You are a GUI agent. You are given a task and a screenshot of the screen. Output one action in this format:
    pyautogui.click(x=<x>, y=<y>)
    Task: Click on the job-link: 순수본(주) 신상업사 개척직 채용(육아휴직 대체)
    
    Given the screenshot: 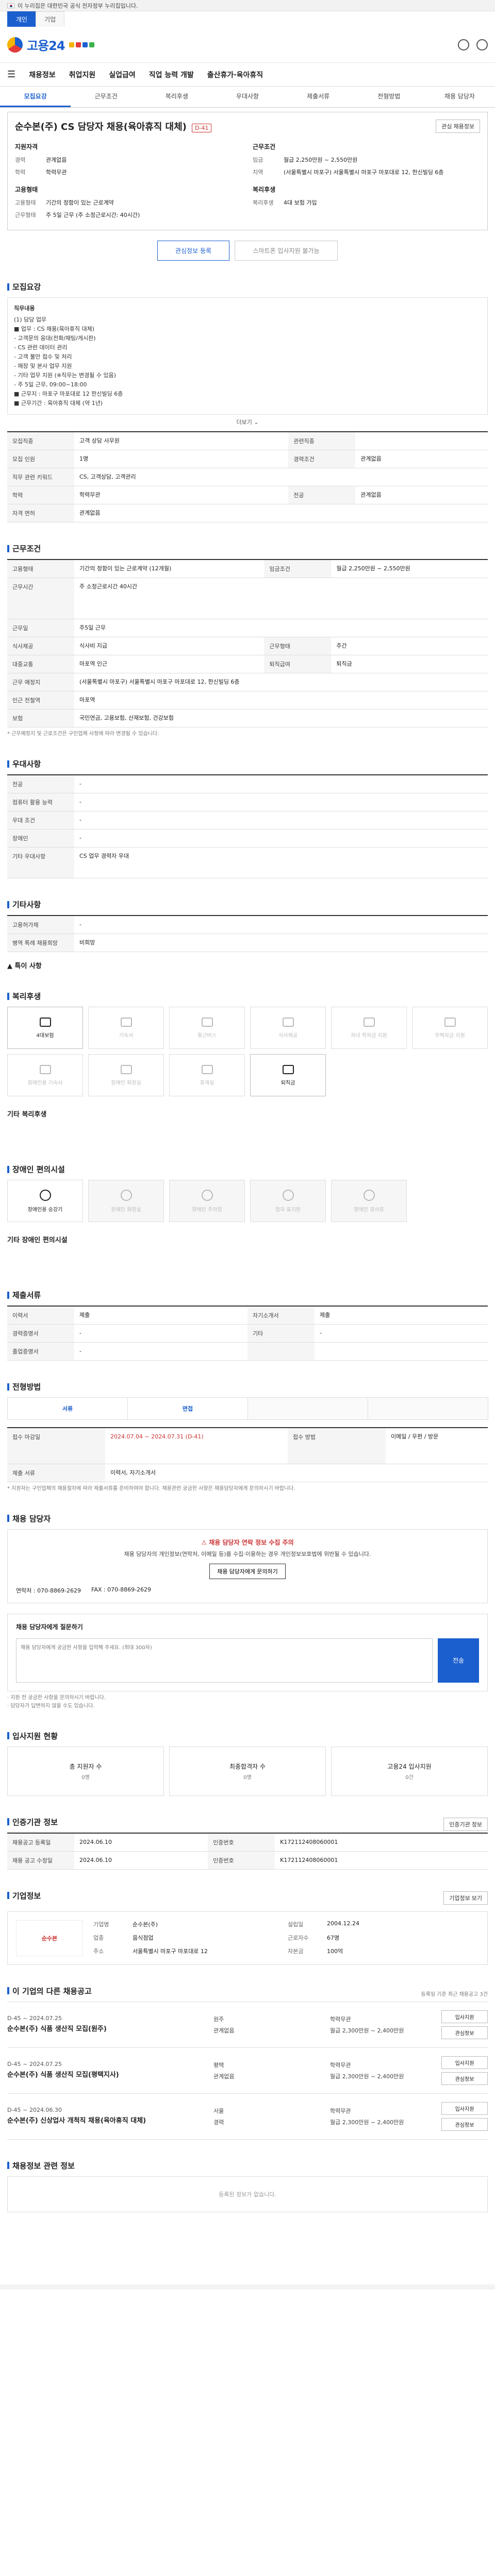 What is the action you would take?
    pyautogui.click(x=110, y=2121)
    